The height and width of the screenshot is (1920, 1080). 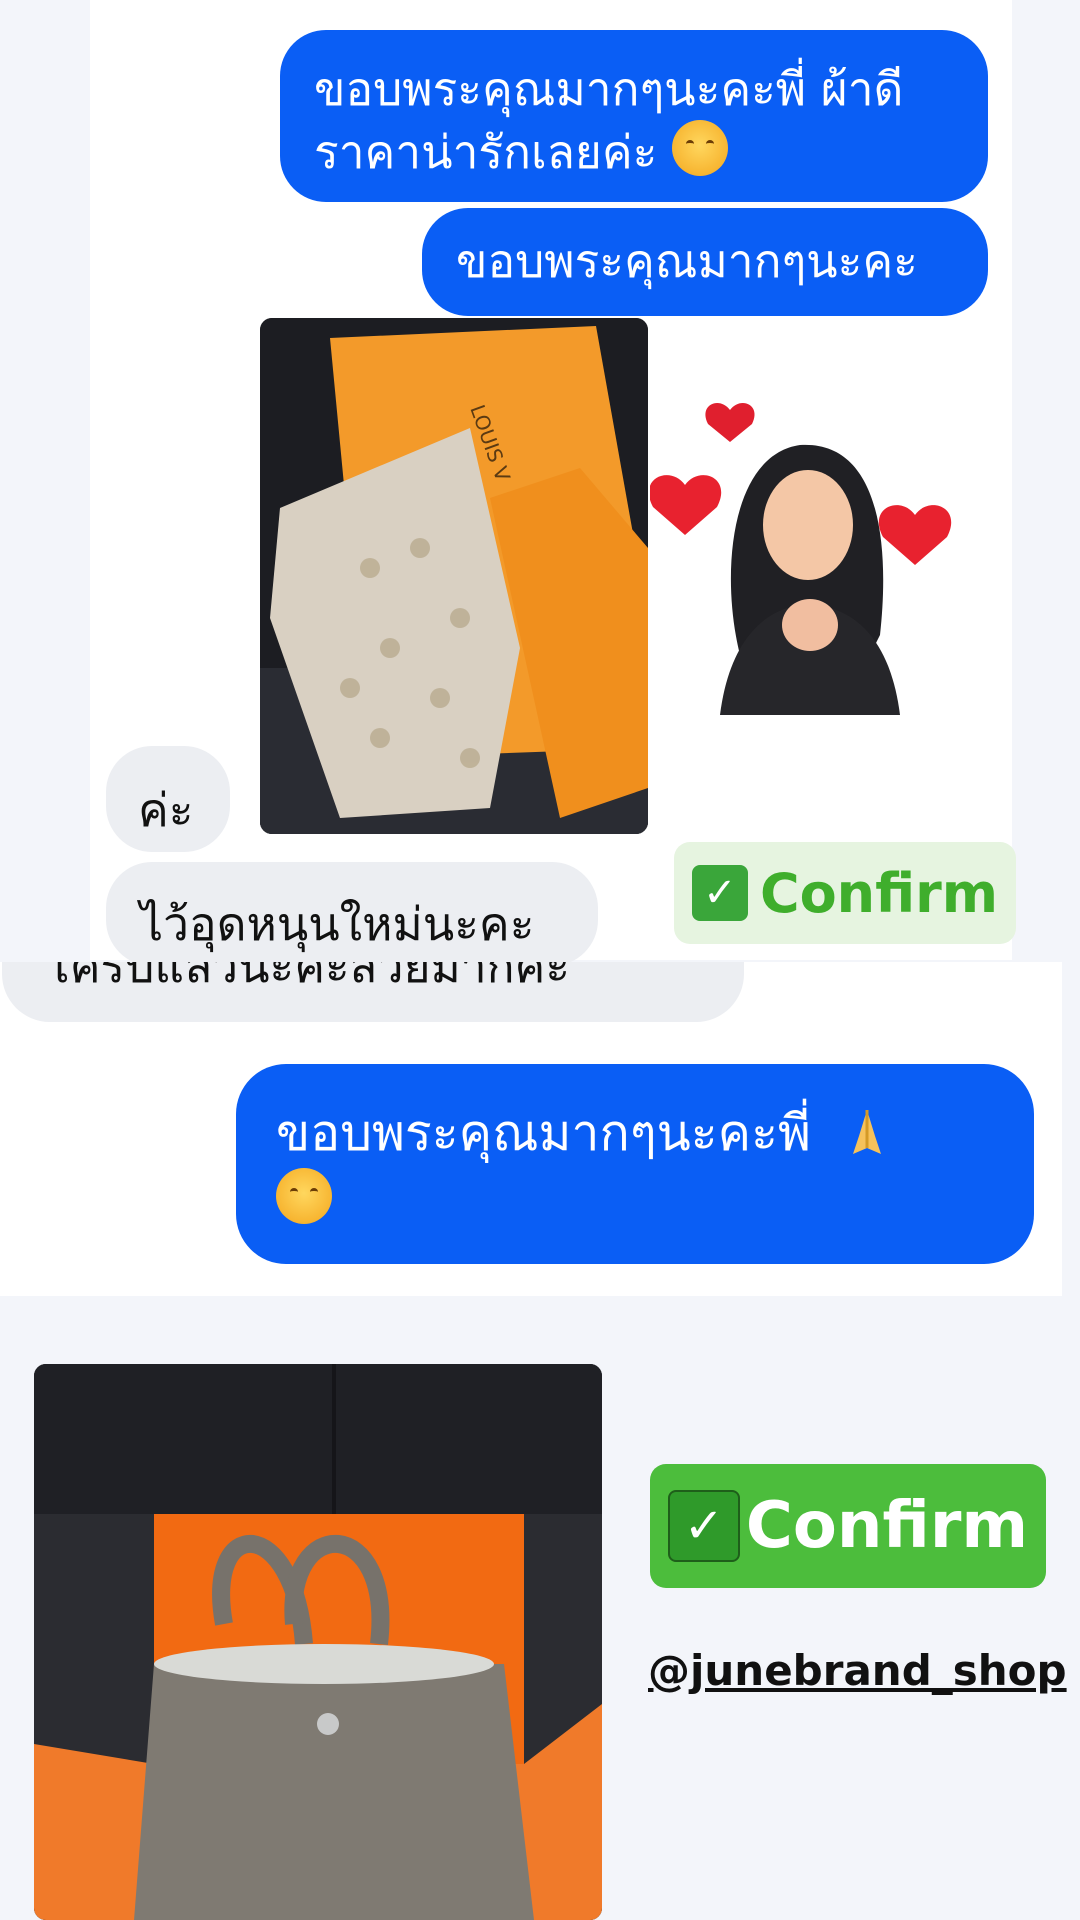 What do you see at coordinates (166, 810) in the screenshot?
I see `message-text: ค่ะ` at bounding box center [166, 810].